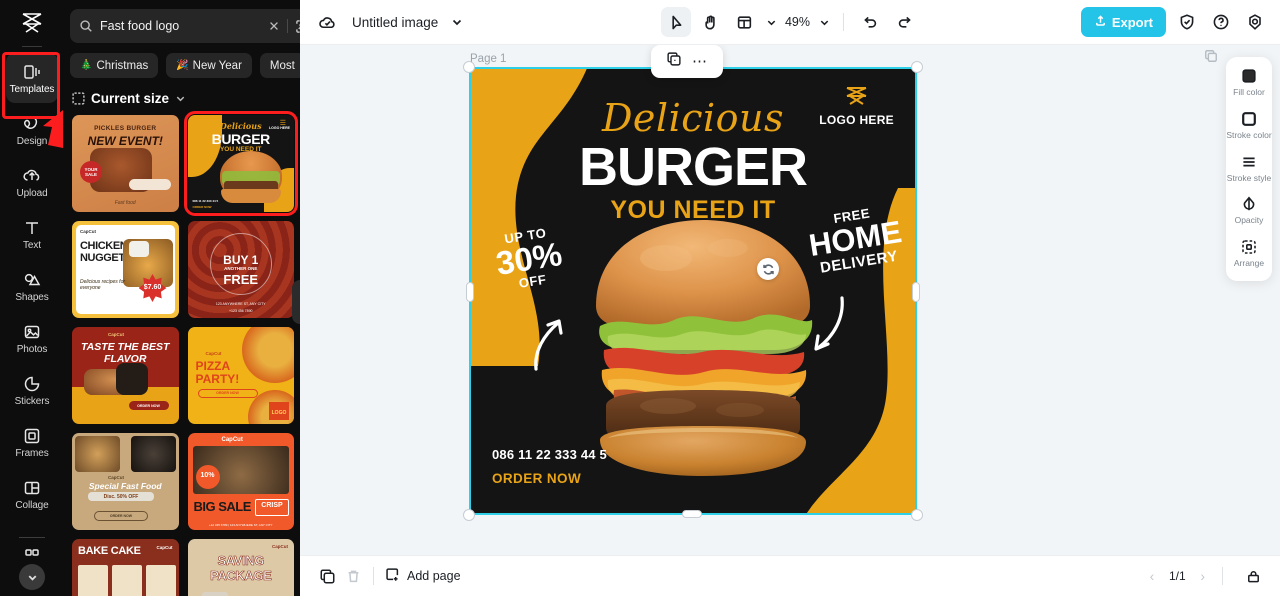 The height and width of the screenshot is (596, 1280). What do you see at coordinates (1249, 125) in the screenshot?
I see `stroke-color-button: Stroke color` at bounding box center [1249, 125].